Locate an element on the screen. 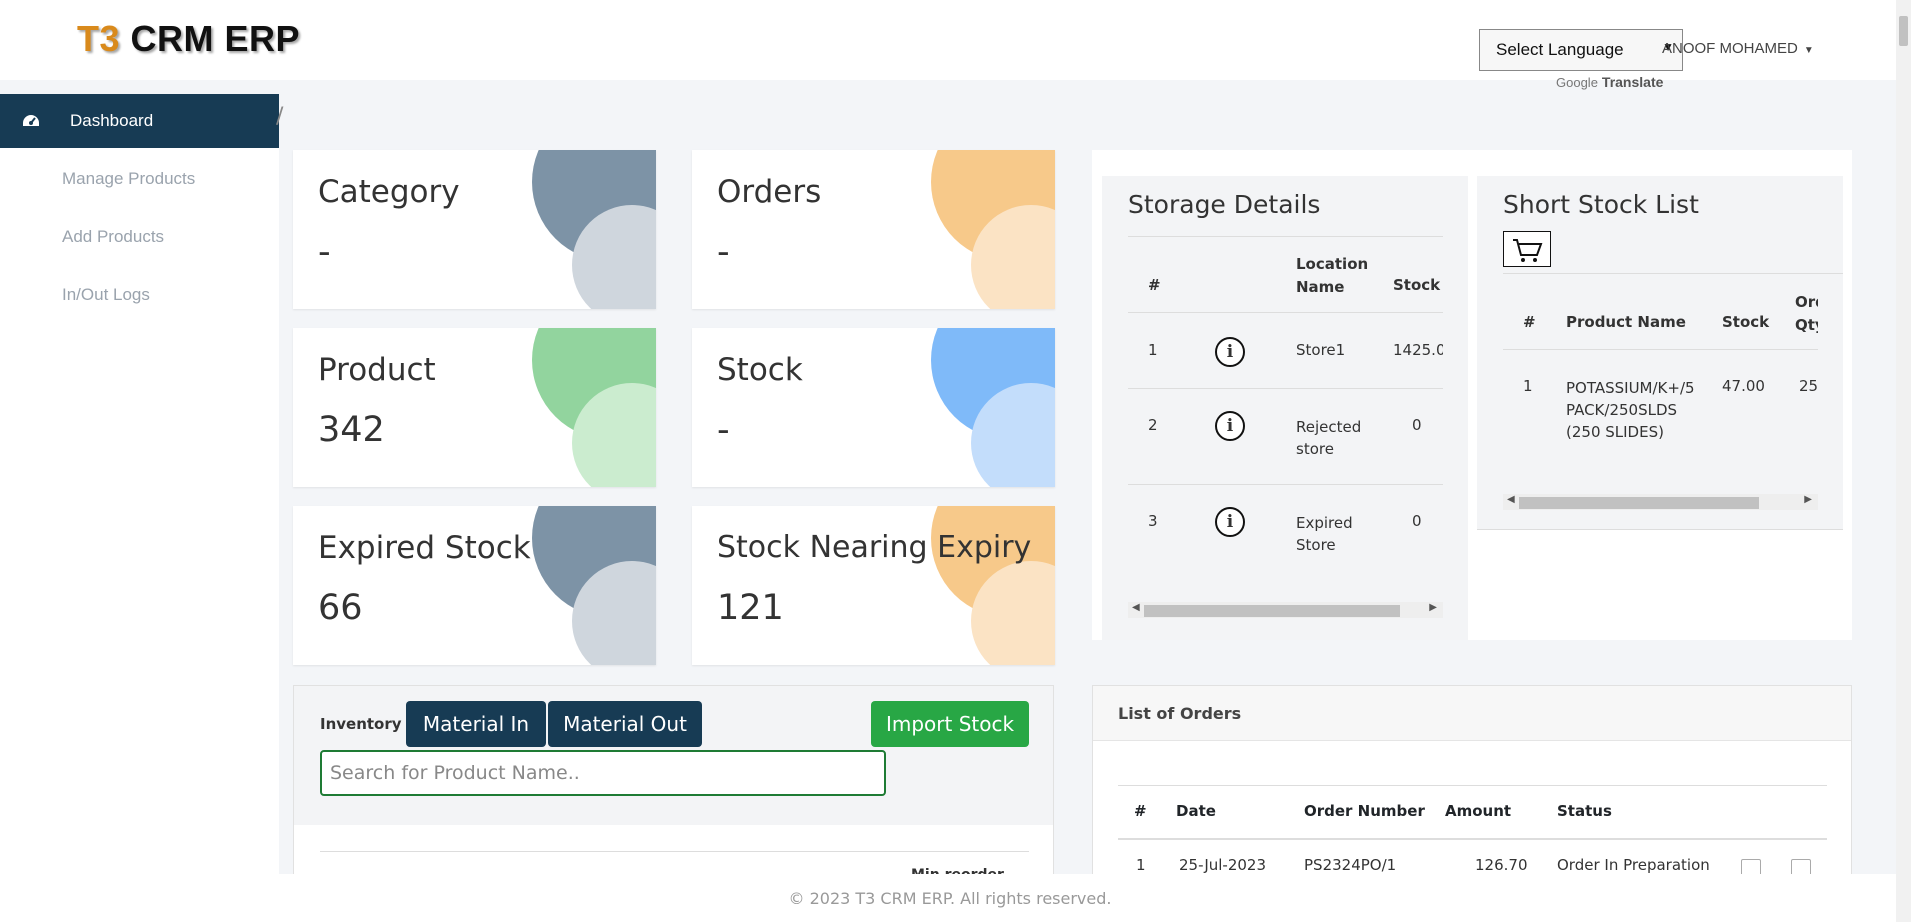 This screenshot has height=922, width=1911. breadcrumb: / is located at coordinates (280, 116).